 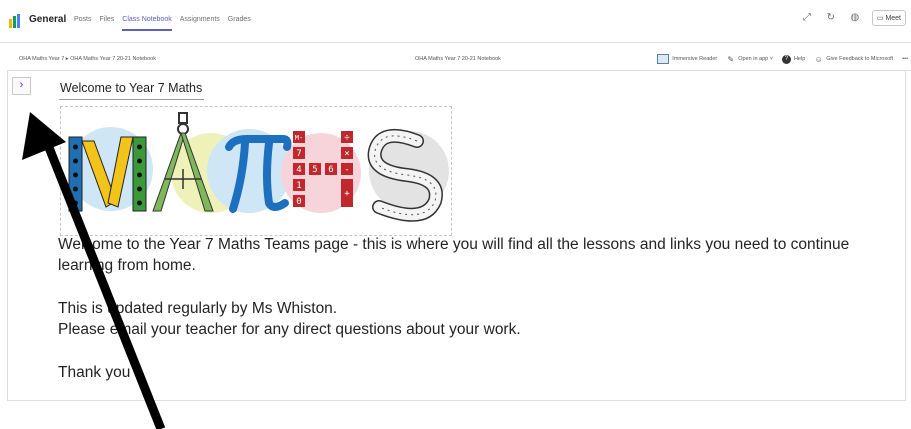 What do you see at coordinates (200, 19) in the screenshot?
I see `tab-assignments: Assignments` at bounding box center [200, 19].